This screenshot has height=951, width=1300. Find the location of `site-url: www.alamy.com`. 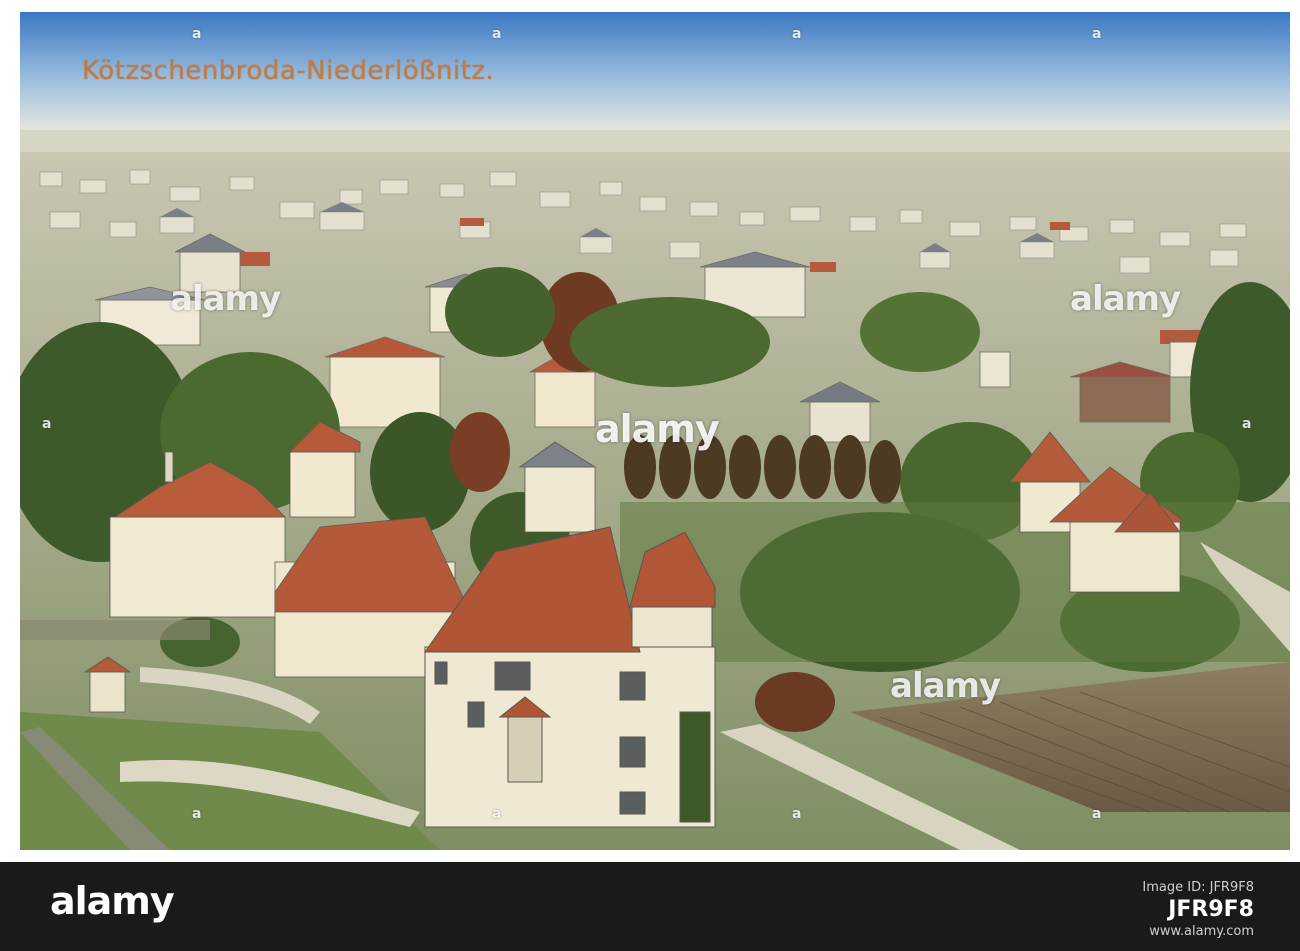

site-url: www.alamy.com is located at coordinates (1198, 931).